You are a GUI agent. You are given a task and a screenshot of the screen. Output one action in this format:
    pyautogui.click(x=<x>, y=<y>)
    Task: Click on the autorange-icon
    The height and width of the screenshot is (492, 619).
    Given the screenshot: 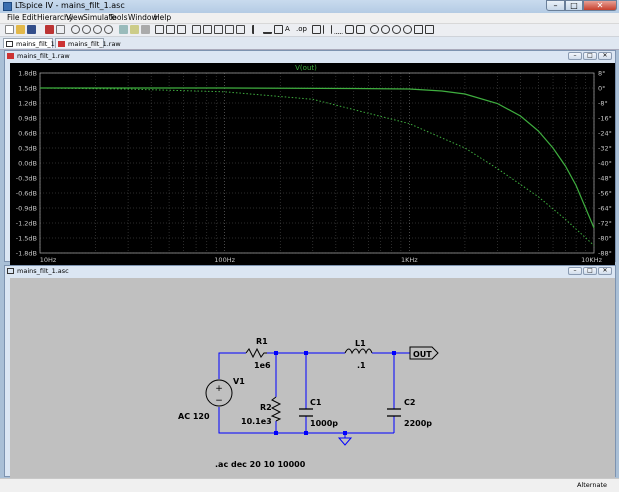 What is the action you would take?
    pyautogui.click(x=123, y=29)
    